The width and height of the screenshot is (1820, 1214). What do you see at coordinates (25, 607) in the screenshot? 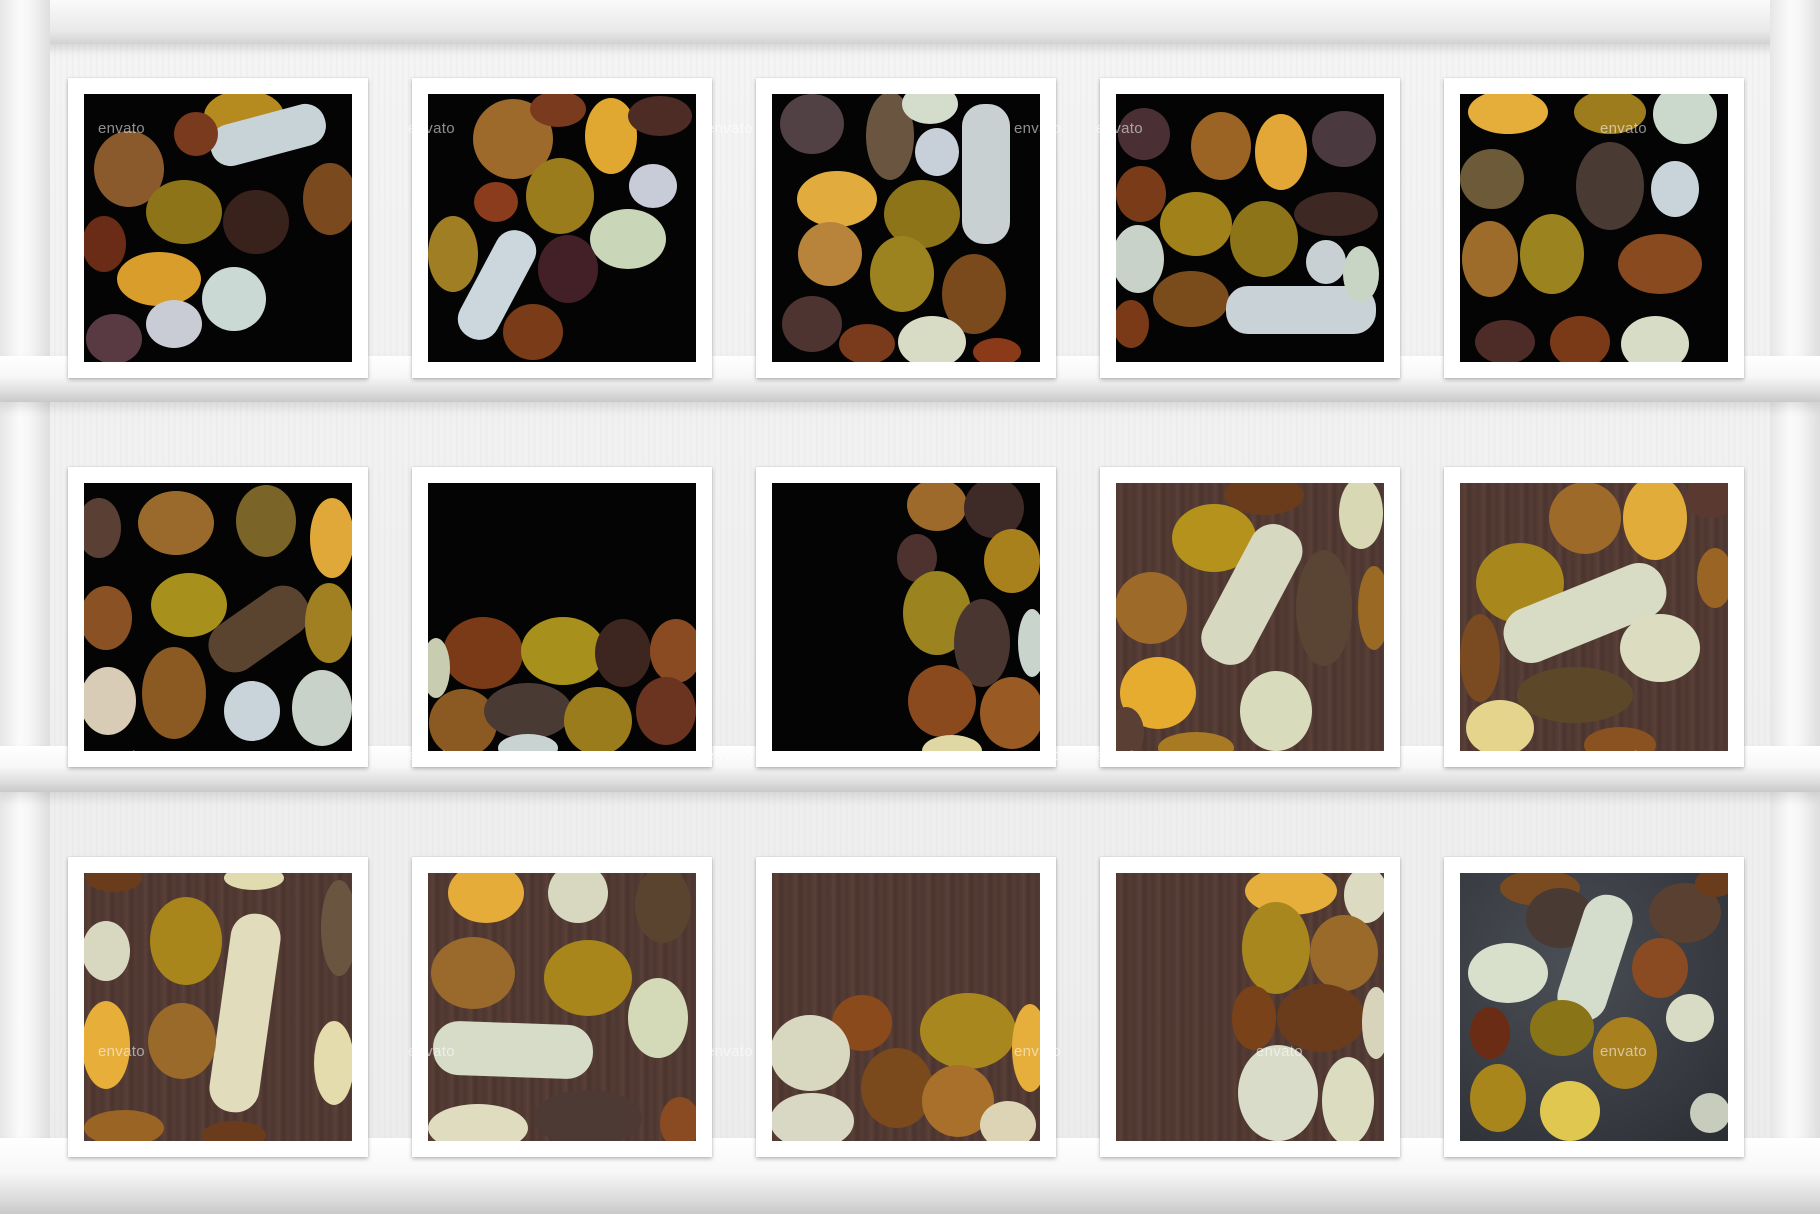
I see `shelf-left-post` at bounding box center [25, 607].